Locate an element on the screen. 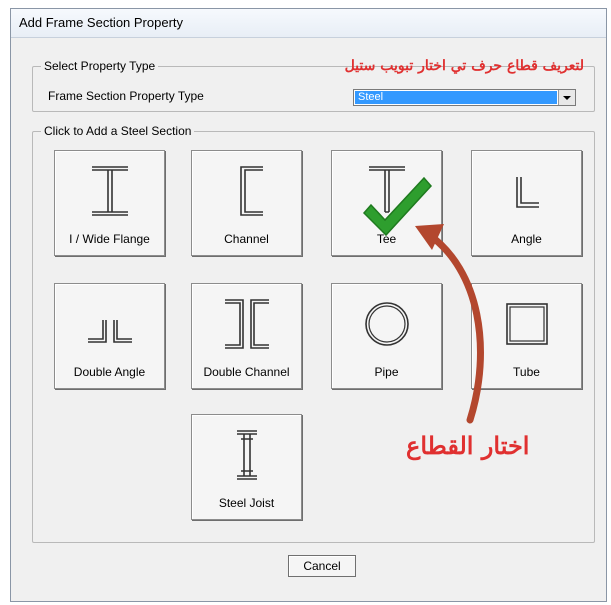 The width and height of the screenshot is (611, 605). curved-arrow-icon is located at coordinates (454, 327).